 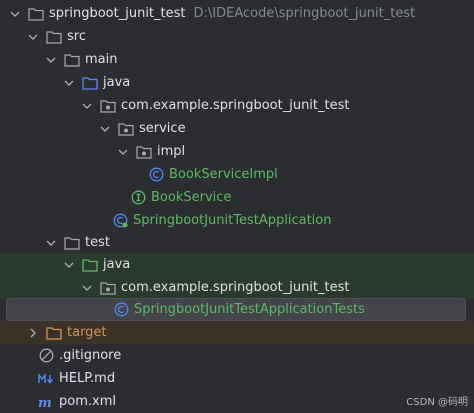 What do you see at coordinates (90, 265) in the screenshot?
I see `test-source-folder-icon` at bounding box center [90, 265].